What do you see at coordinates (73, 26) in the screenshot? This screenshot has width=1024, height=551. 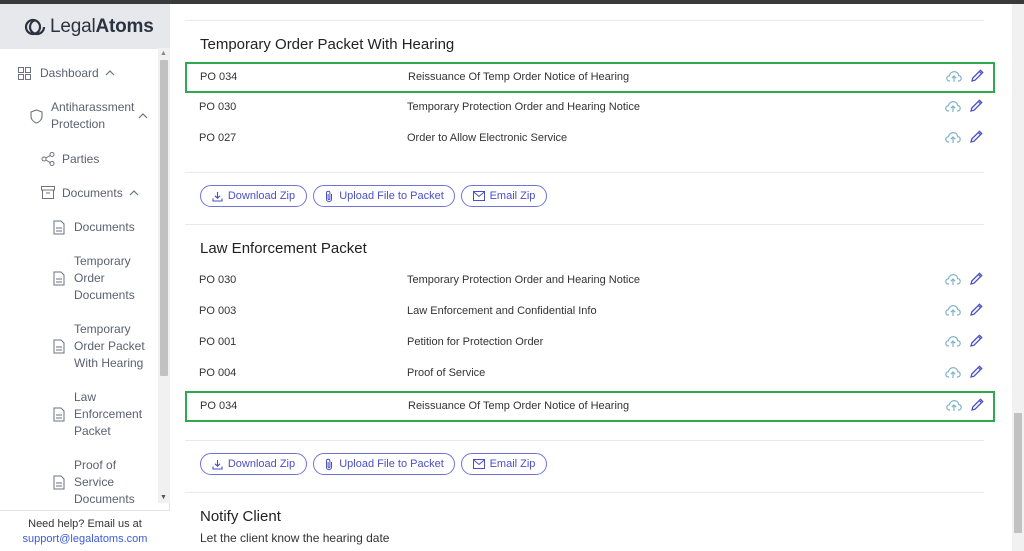 I see `logo-text-light: Legal` at bounding box center [73, 26].